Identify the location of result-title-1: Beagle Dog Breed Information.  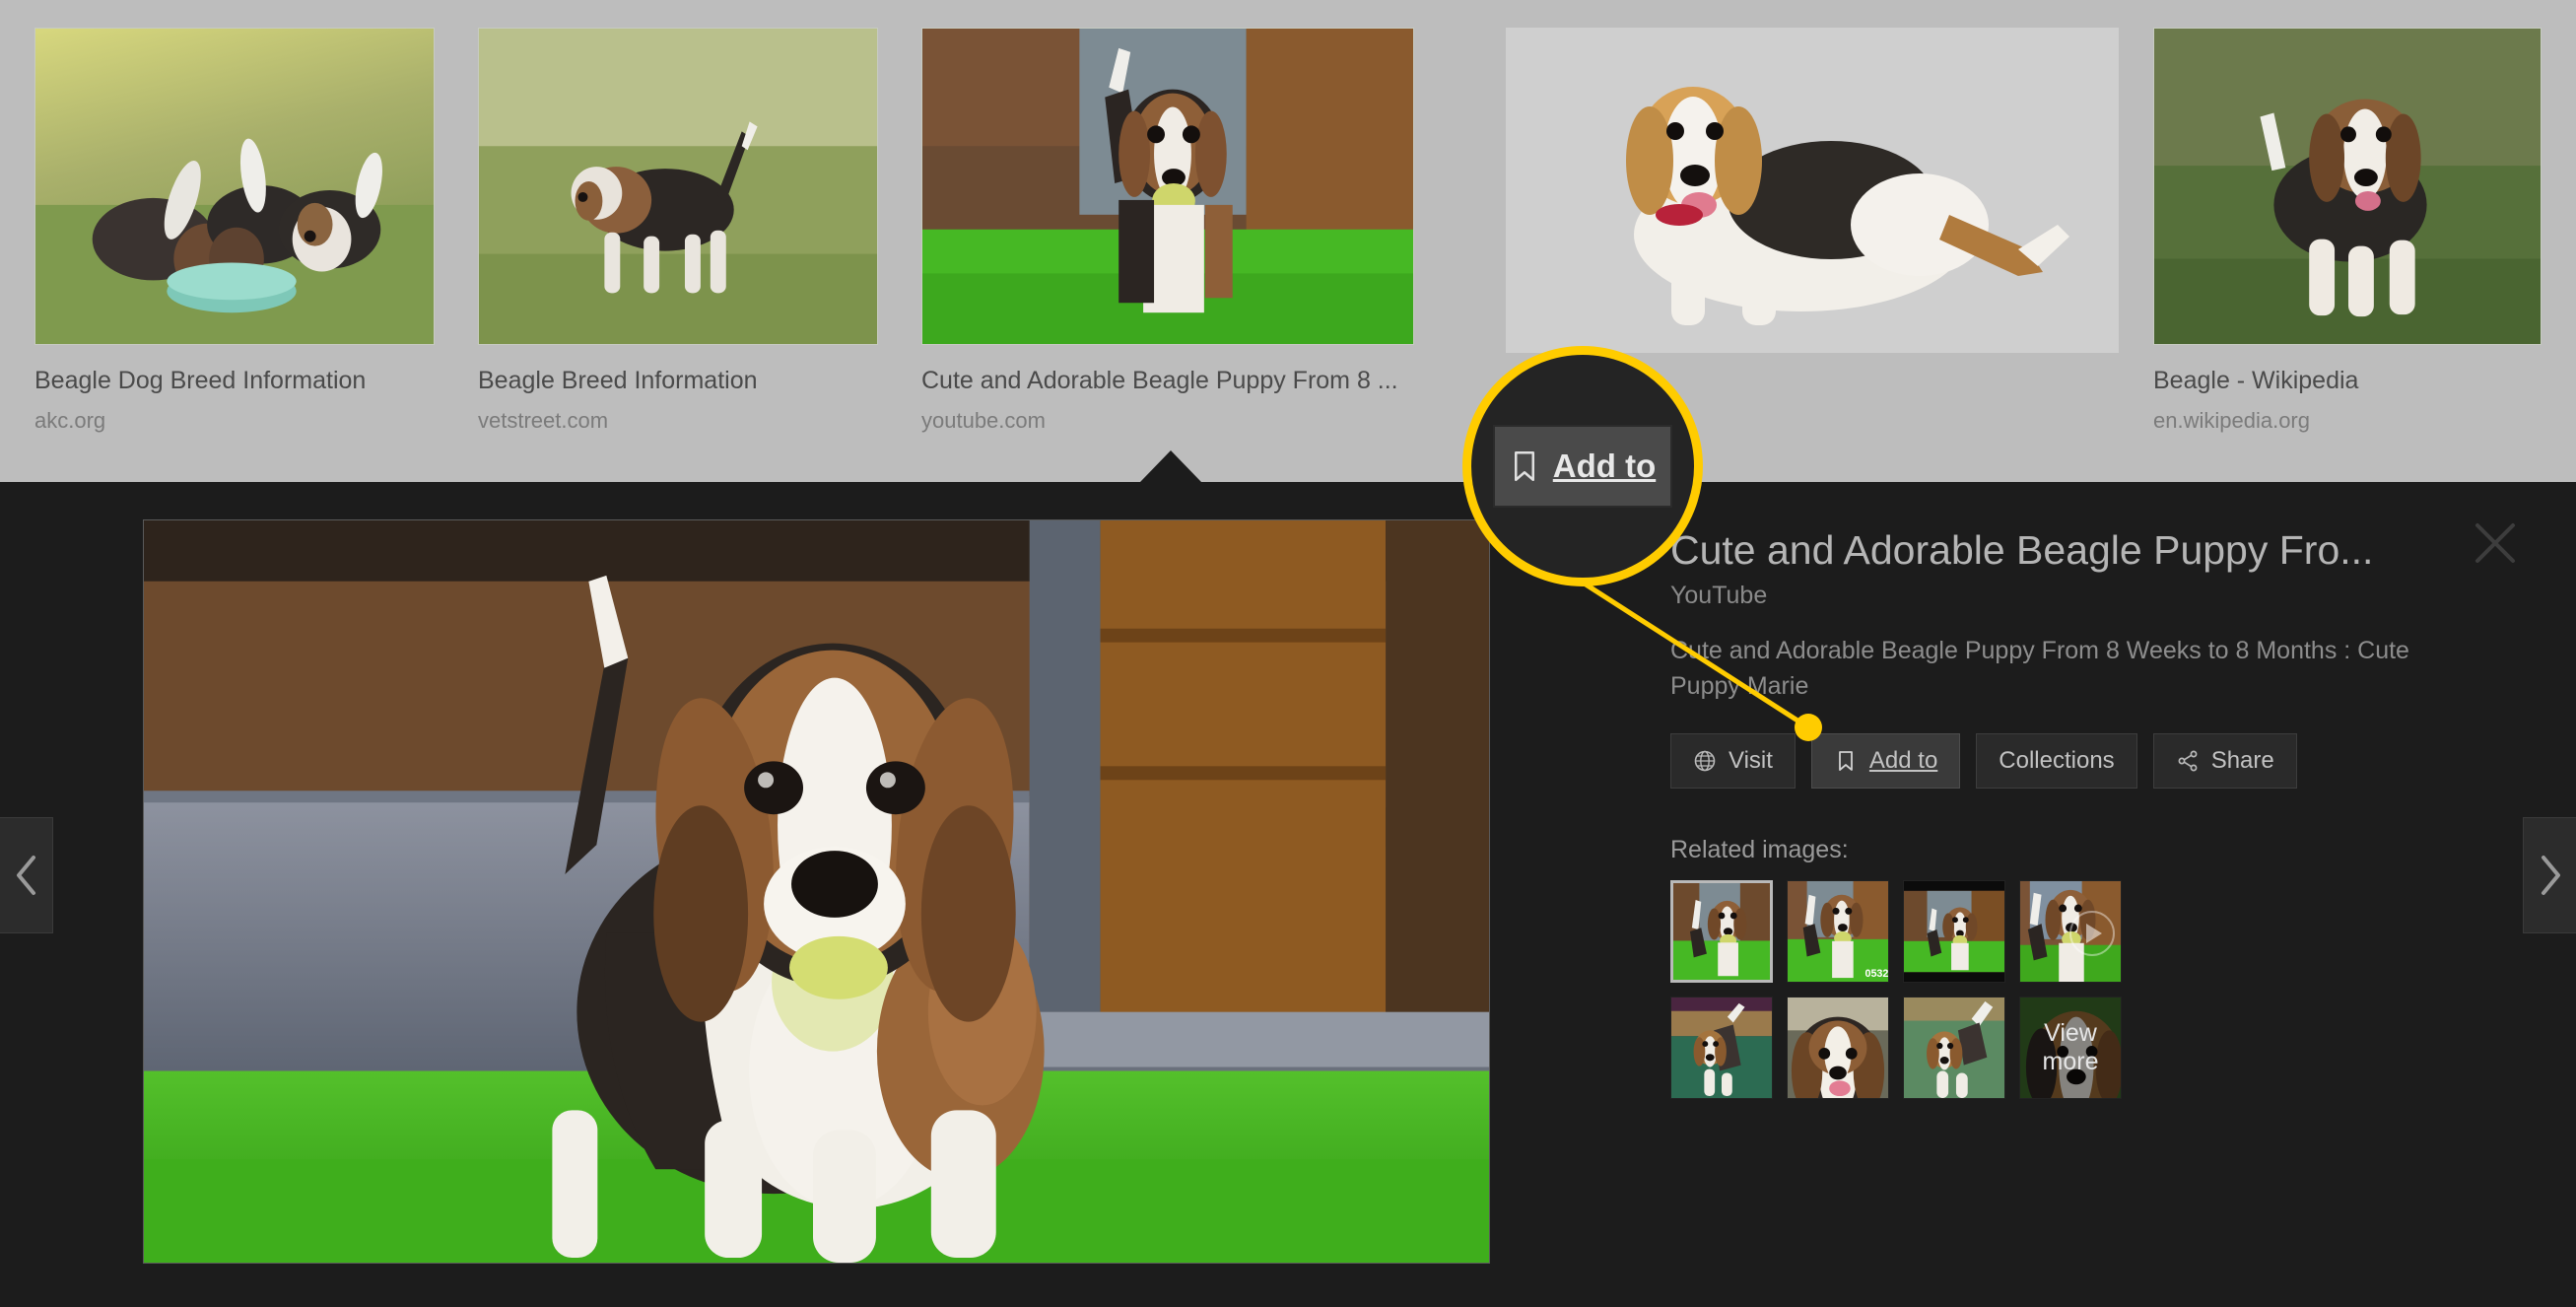
(201, 380).